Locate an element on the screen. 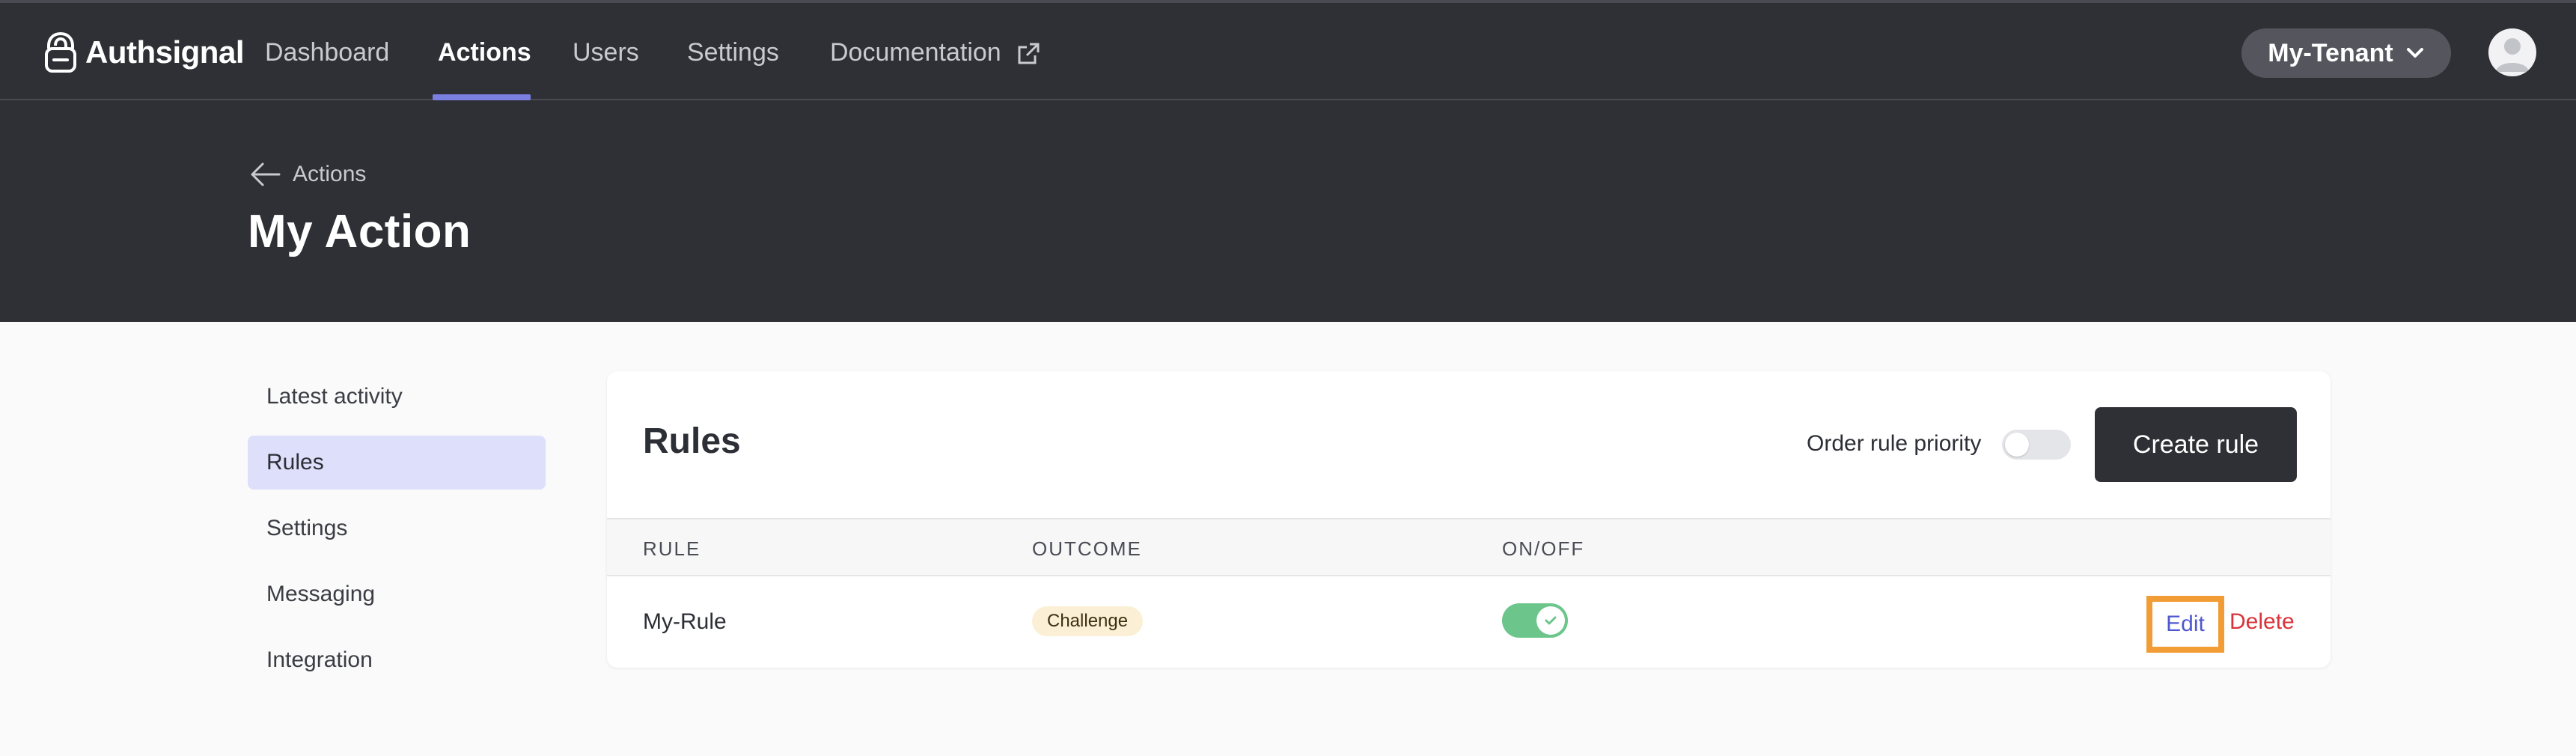 This screenshot has width=2576, height=756. user-avatar is located at coordinates (2512, 52).